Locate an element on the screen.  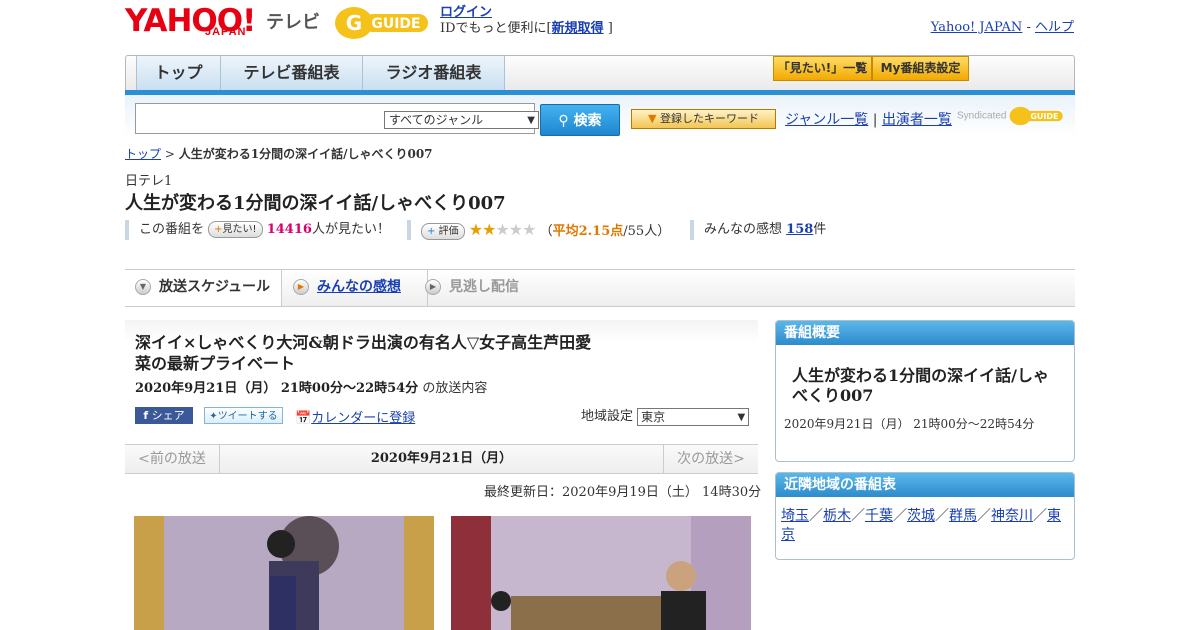
region-select: 東京 ▼ is located at coordinates (693, 416).